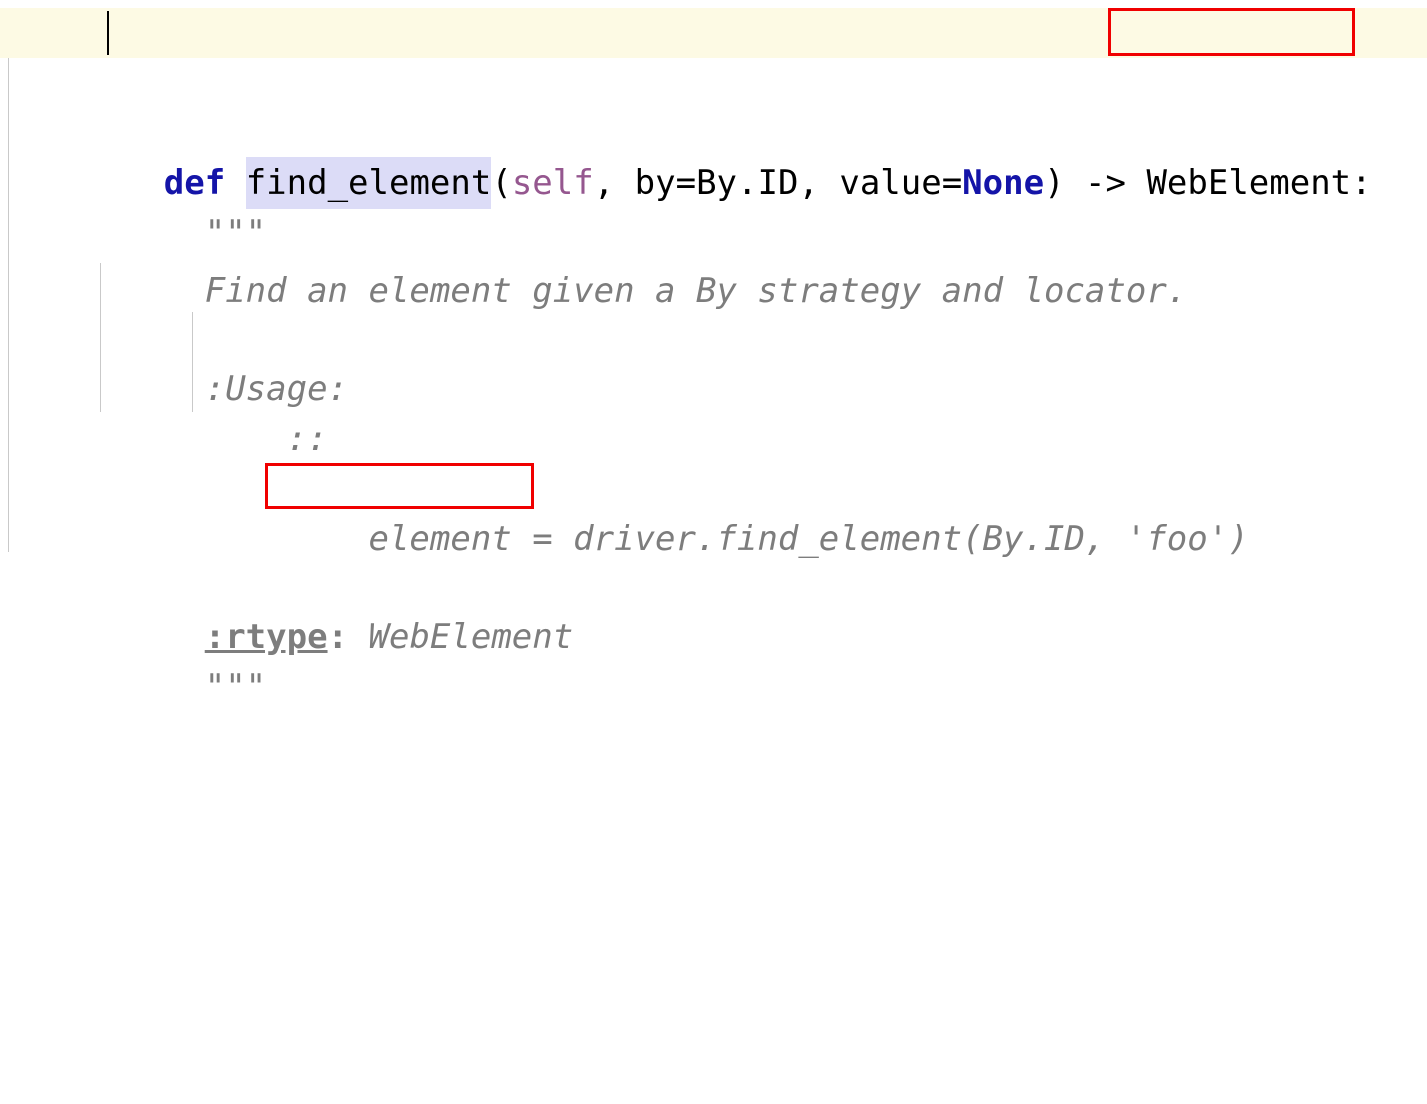 Image resolution: width=1427 pixels, height=1104 pixels. I want to click on rtype-field-underline: :rtype, so click(266, 637).